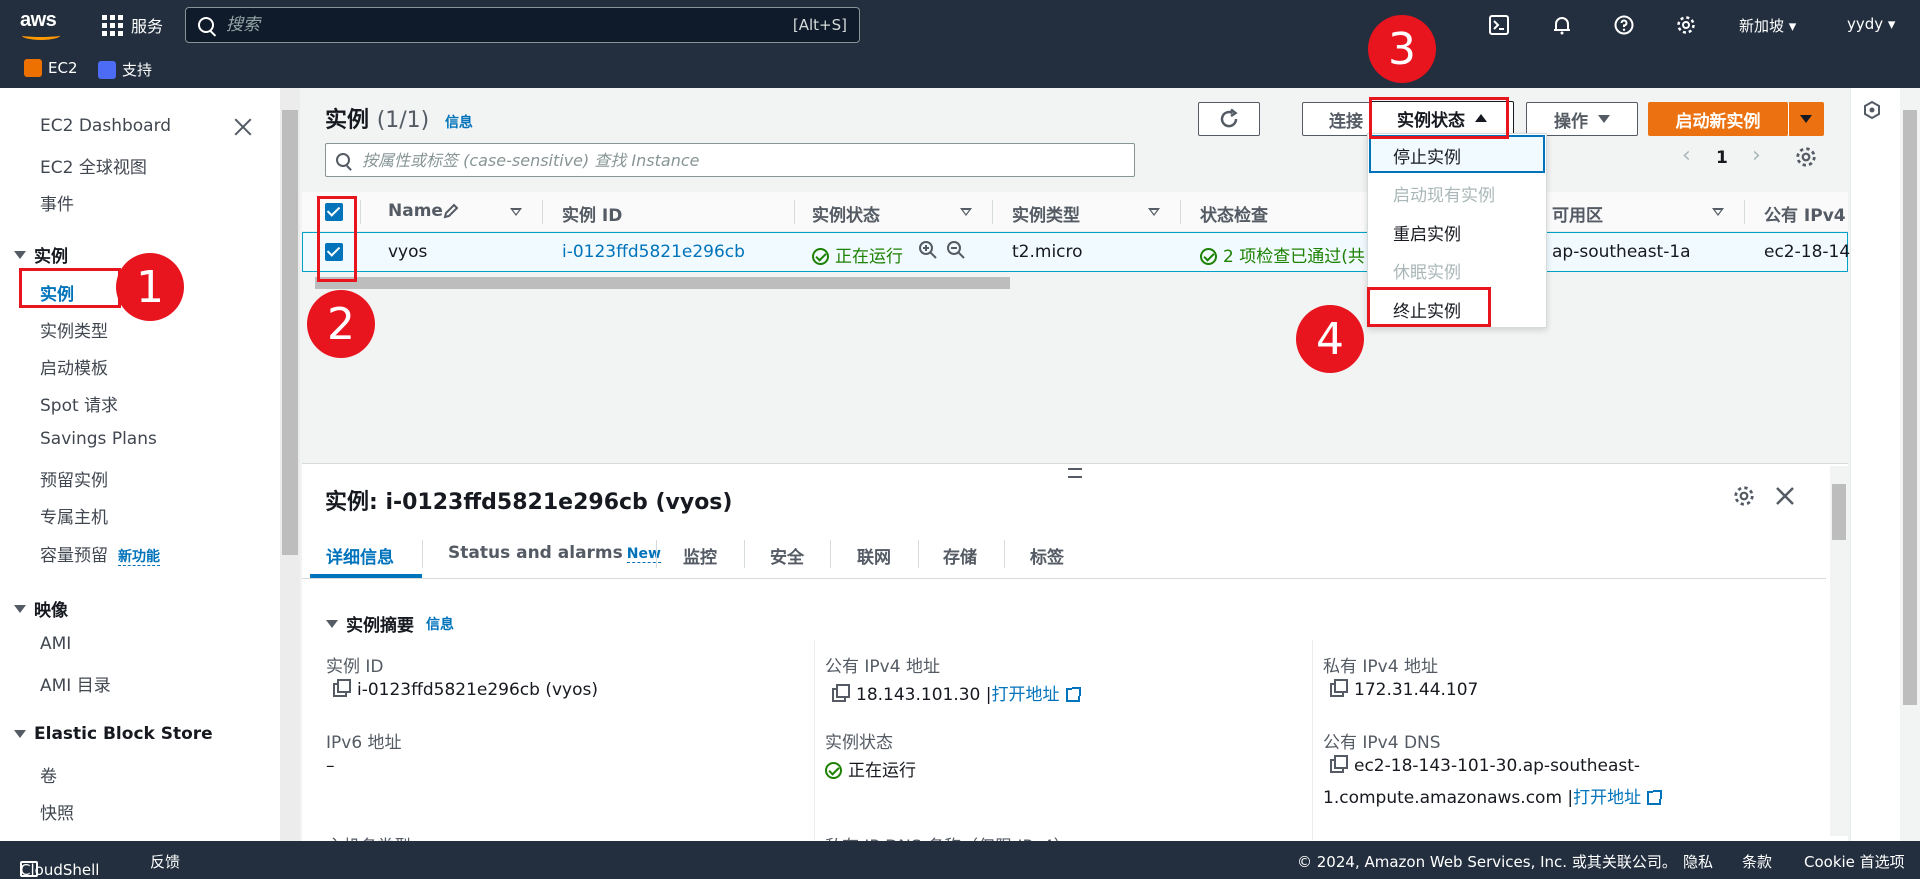 Image resolution: width=1920 pixels, height=879 pixels. Describe the element at coordinates (1427, 232) in the screenshot. I see `menu-item-reboot: 重启实例` at that location.